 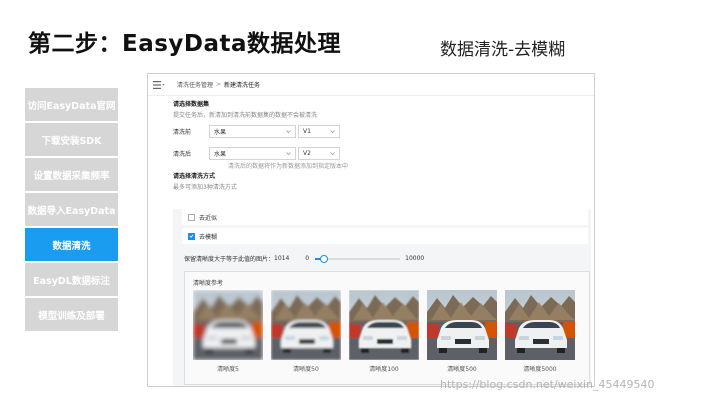 What do you see at coordinates (71, 279) in the screenshot?
I see `step-easydl-labeling: EasyDL数据标注` at bounding box center [71, 279].